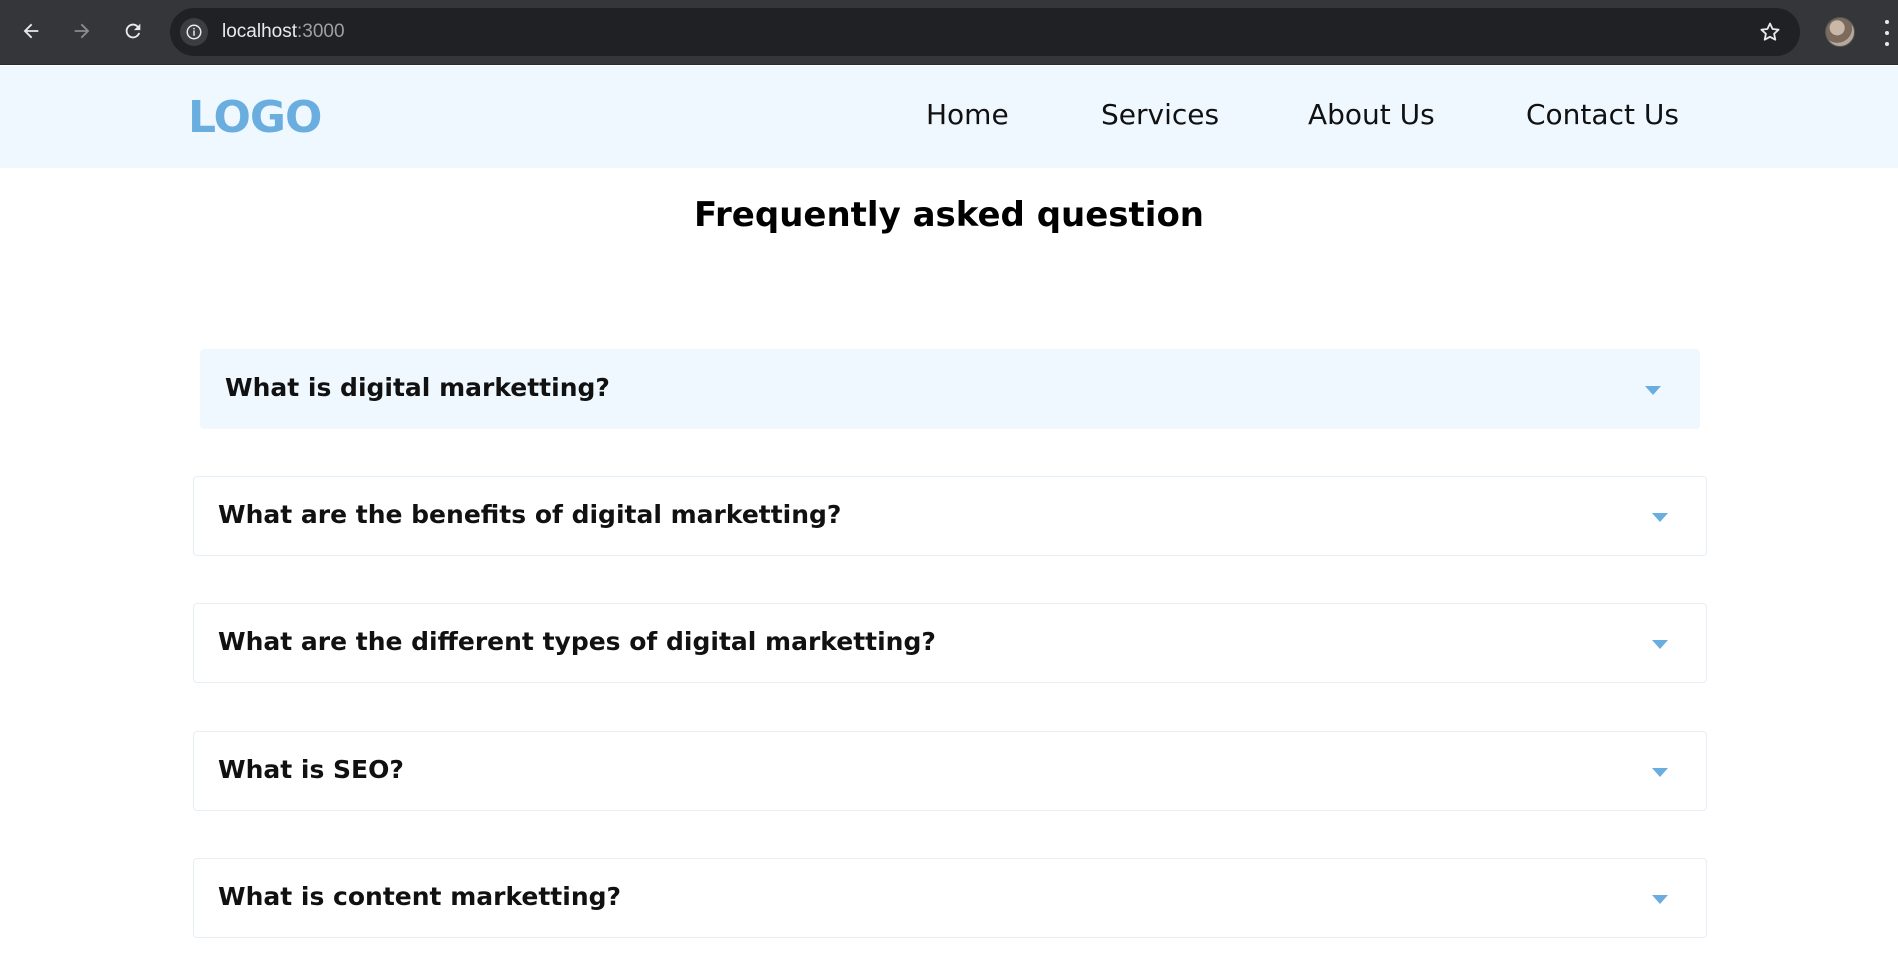 Image resolution: width=1898 pixels, height=959 pixels. I want to click on faq-question: What is digital marketting?, so click(417, 387).